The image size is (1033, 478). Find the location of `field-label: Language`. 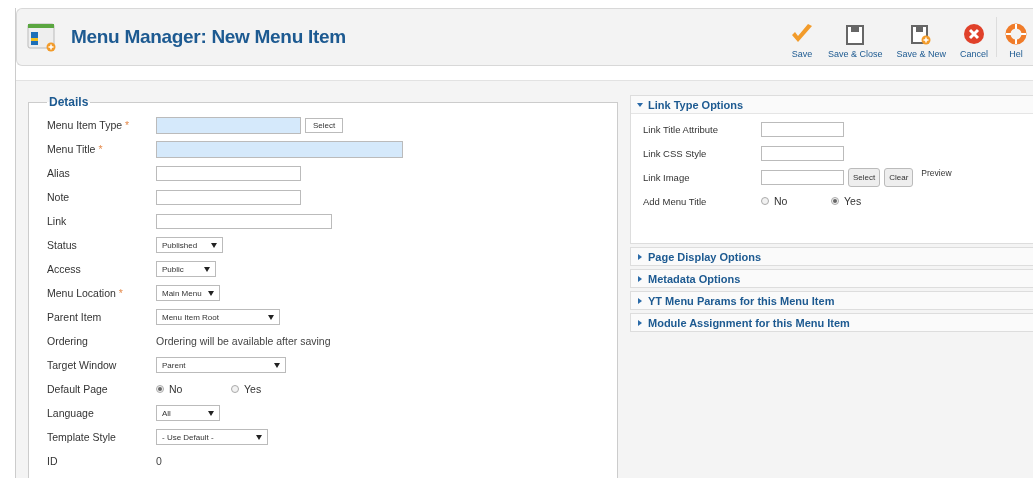

field-label: Language is located at coordinates (71, 413).